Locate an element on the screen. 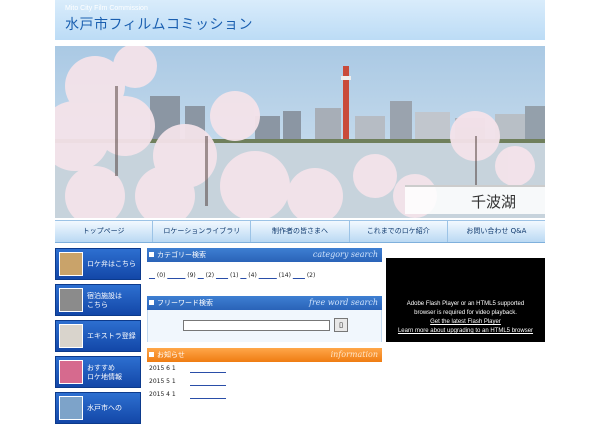 This screenshot has height=428, width=600. sidebar-item-recommended: おすすめ ロケ地情報 is located at coordinates (98, 372).